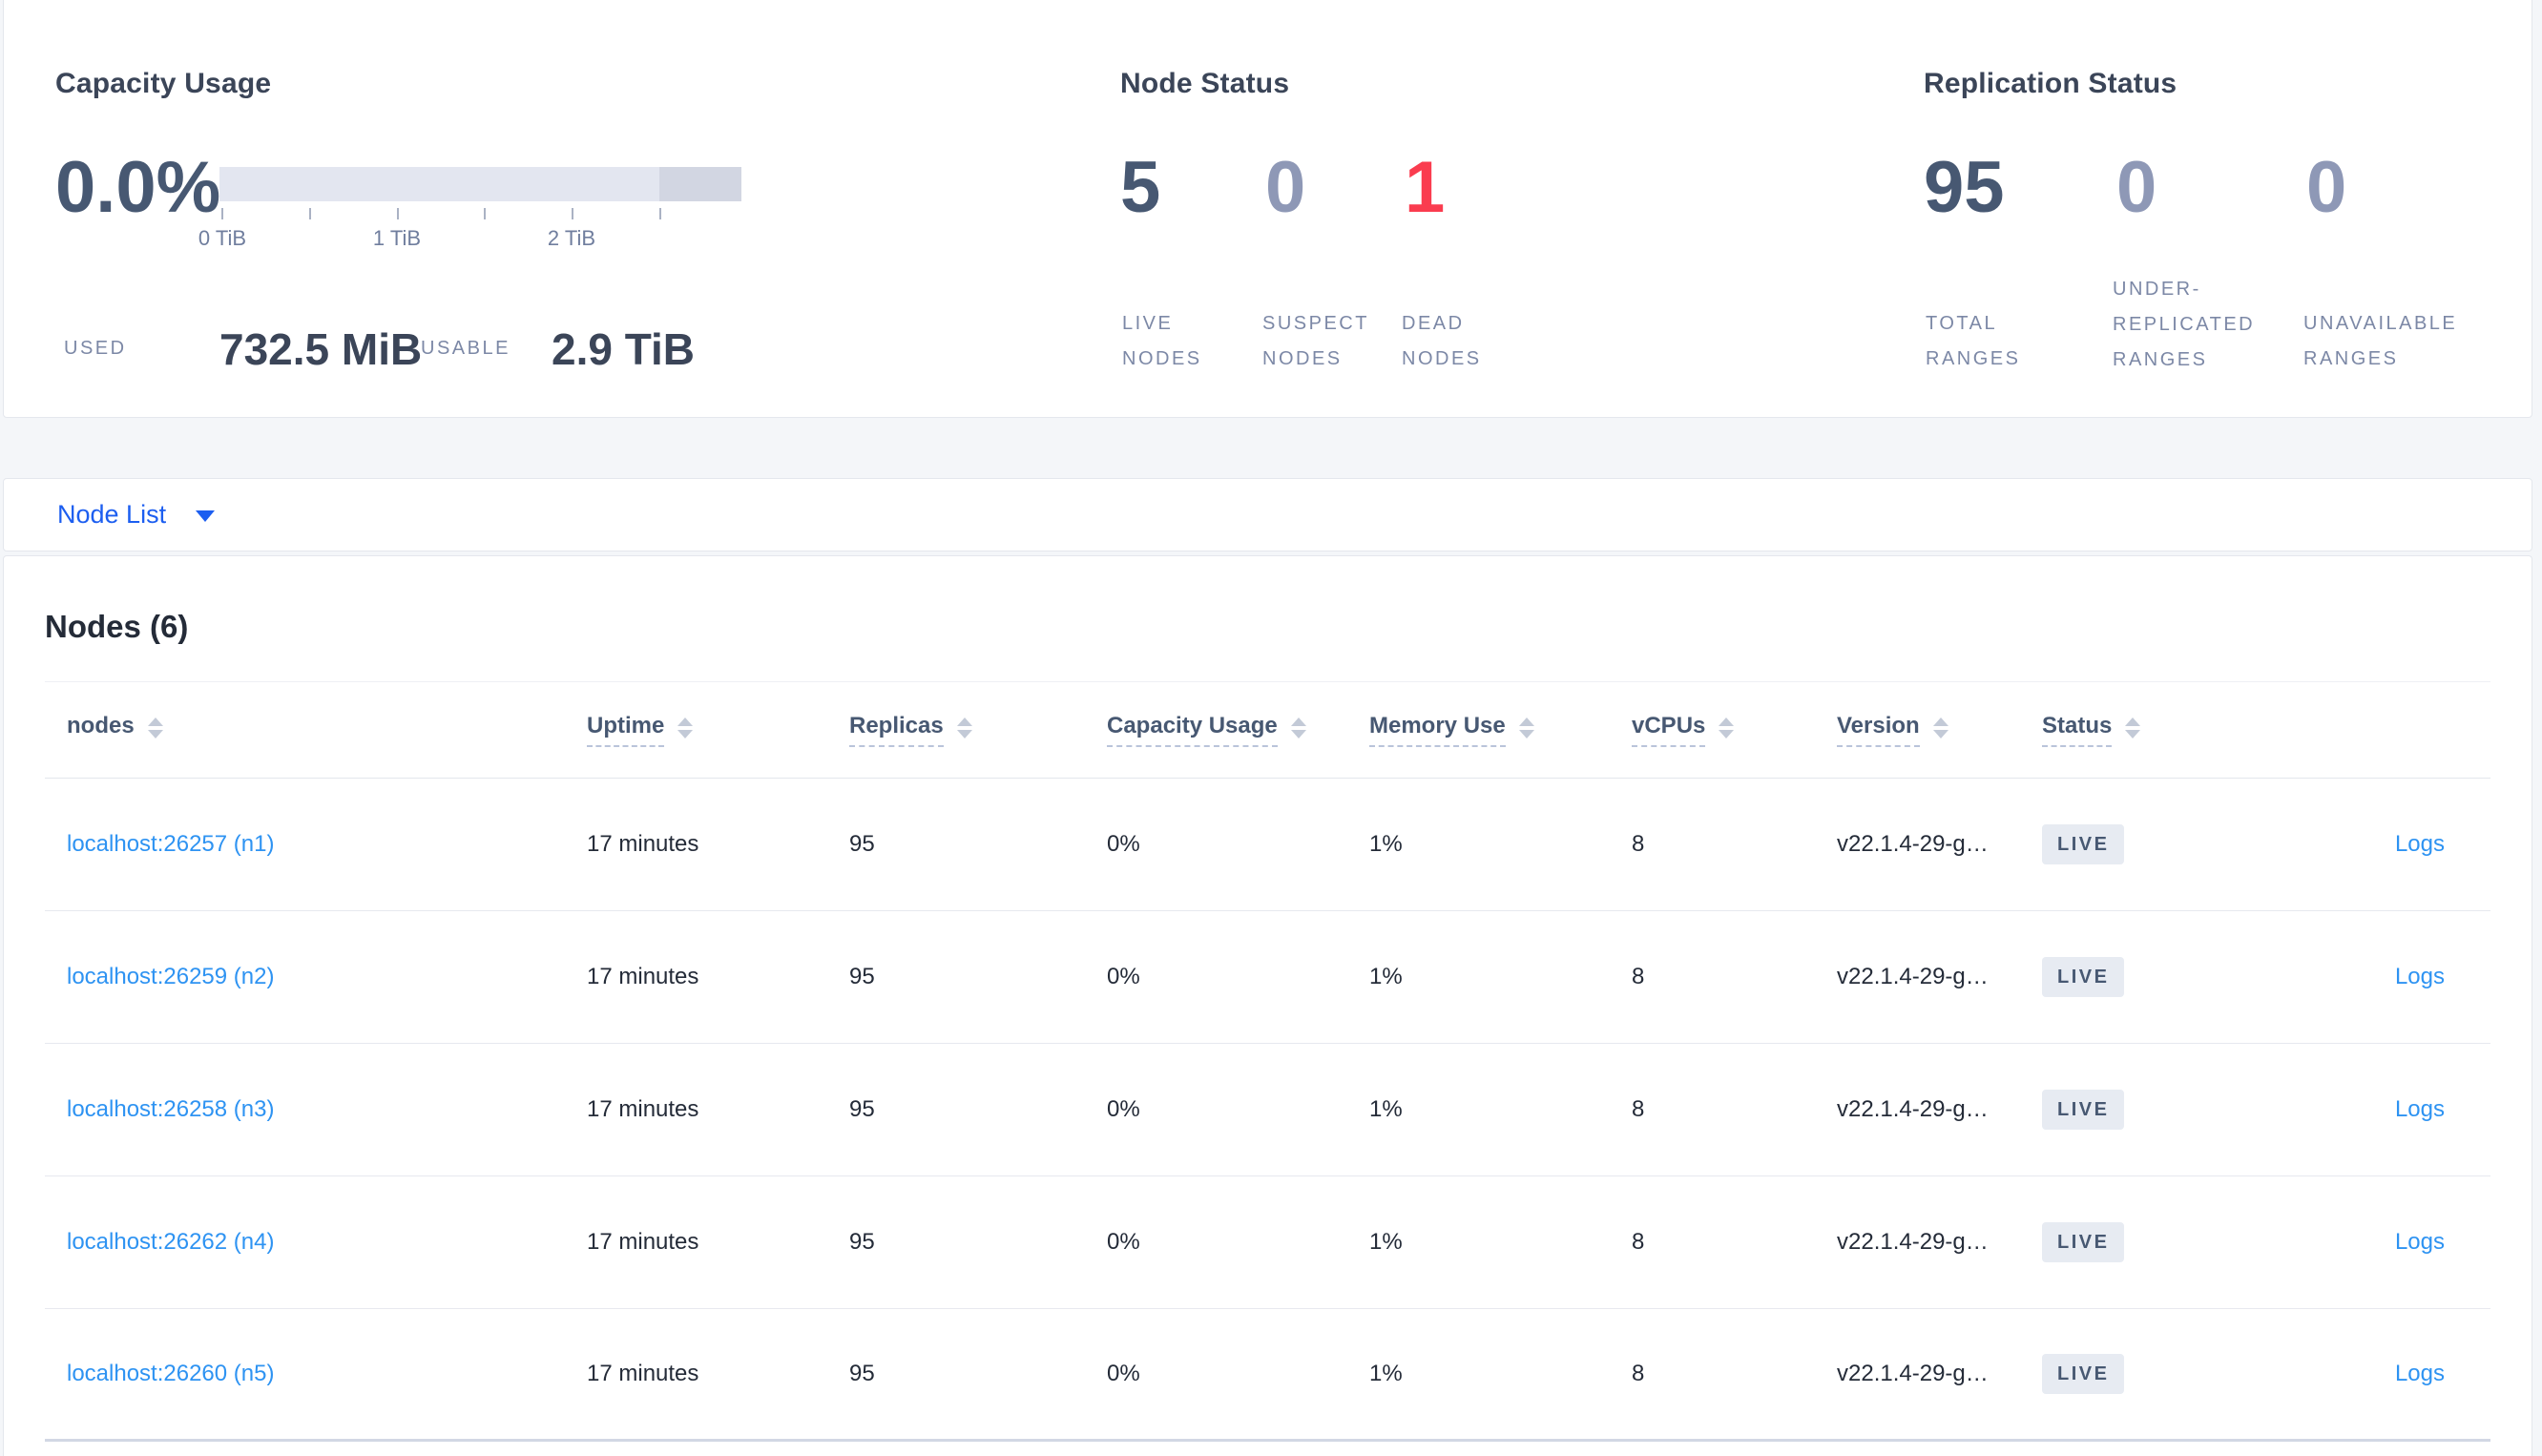 Image resolution: width=2542 pixels, height=1456 pixels. Describe the element at coordinates (1315, 341) in the screenshot. I see `suspect-nodes-label: SUSPECT NODES` at that location.